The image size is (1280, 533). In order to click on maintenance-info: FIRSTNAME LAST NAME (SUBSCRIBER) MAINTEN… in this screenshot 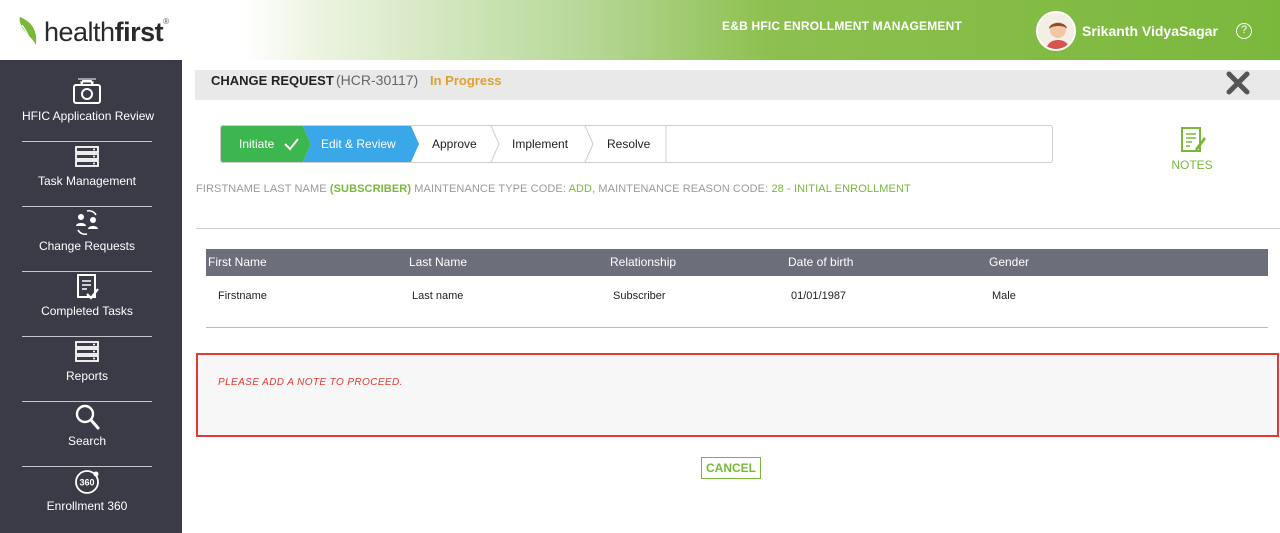, I will do `click(553, 189)`.